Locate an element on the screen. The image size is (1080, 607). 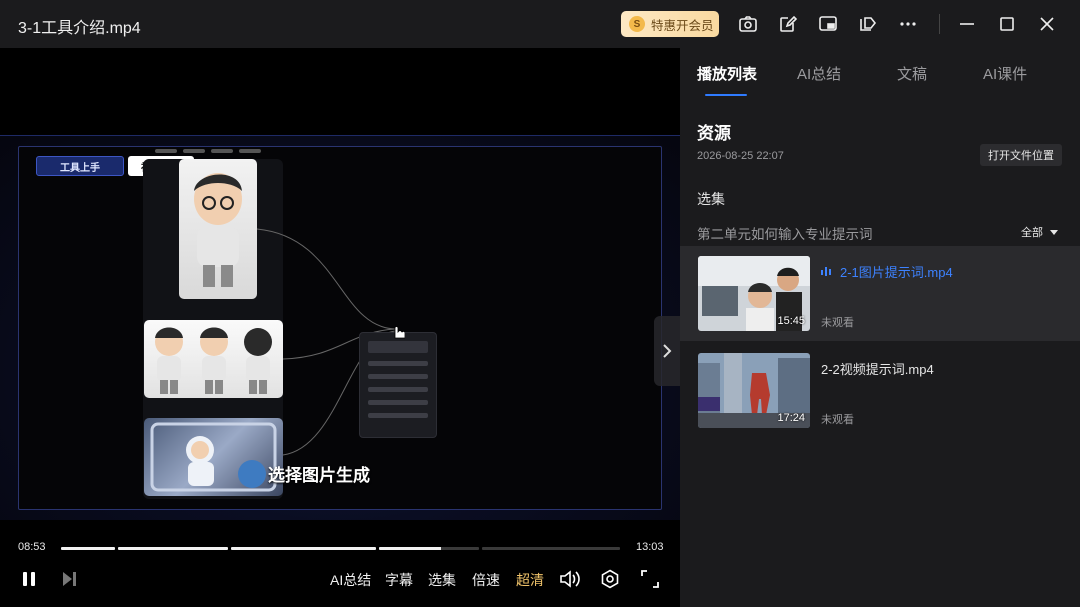
volume-icon is located at coordinates (570, 579).